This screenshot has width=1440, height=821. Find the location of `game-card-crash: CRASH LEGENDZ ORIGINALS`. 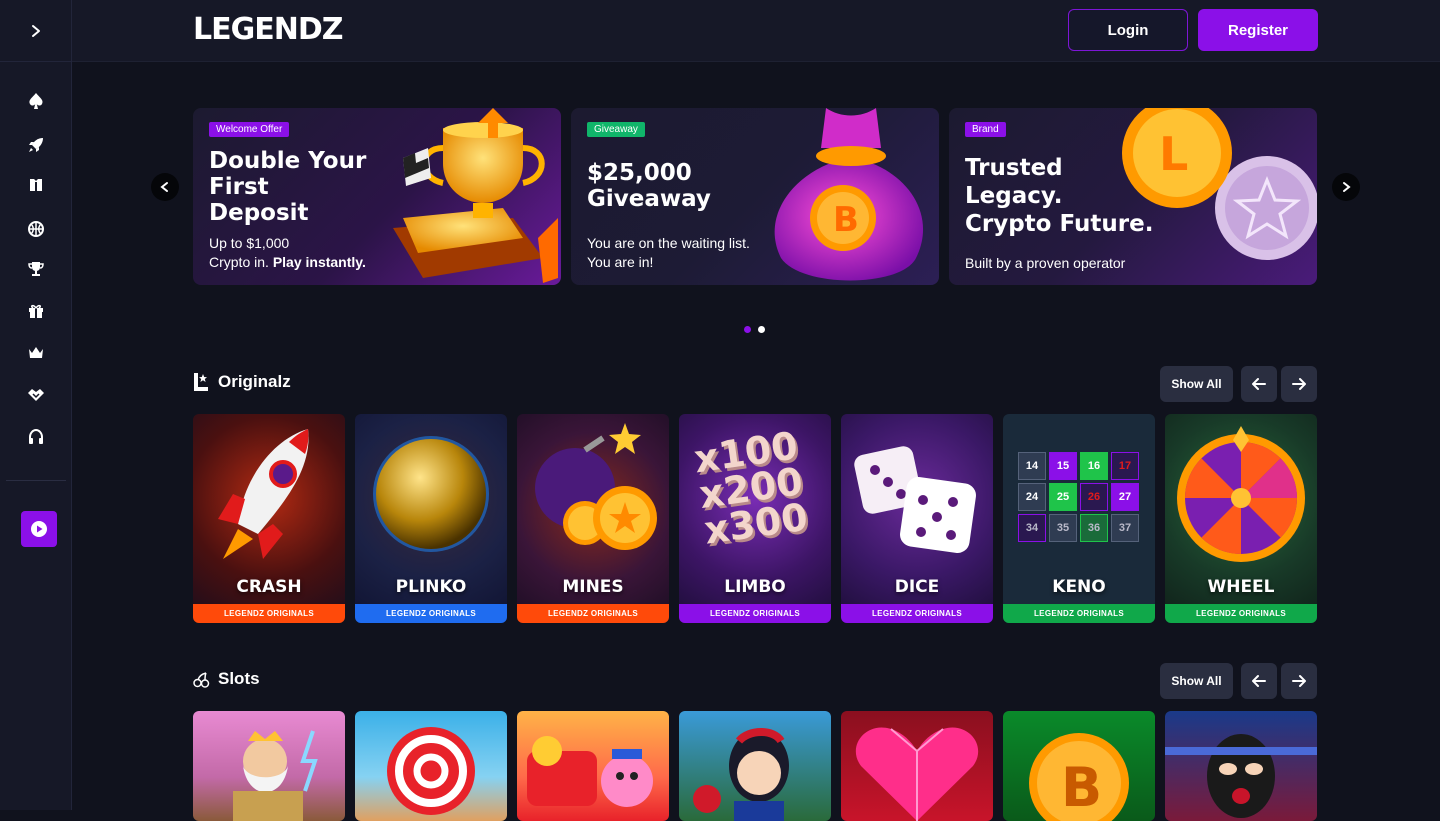

game-card-crash: CRASH LEGENDZ ORIGINALS is located at coordinates (269, 518).